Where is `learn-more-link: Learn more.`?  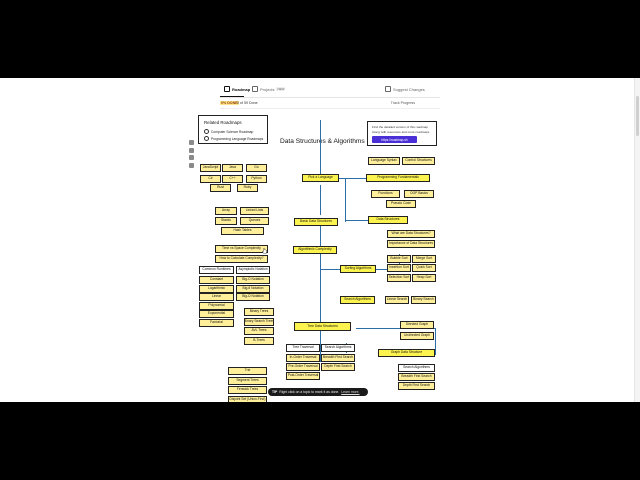
learn-more-link: Learn more. is located at coordinates (350, 392).